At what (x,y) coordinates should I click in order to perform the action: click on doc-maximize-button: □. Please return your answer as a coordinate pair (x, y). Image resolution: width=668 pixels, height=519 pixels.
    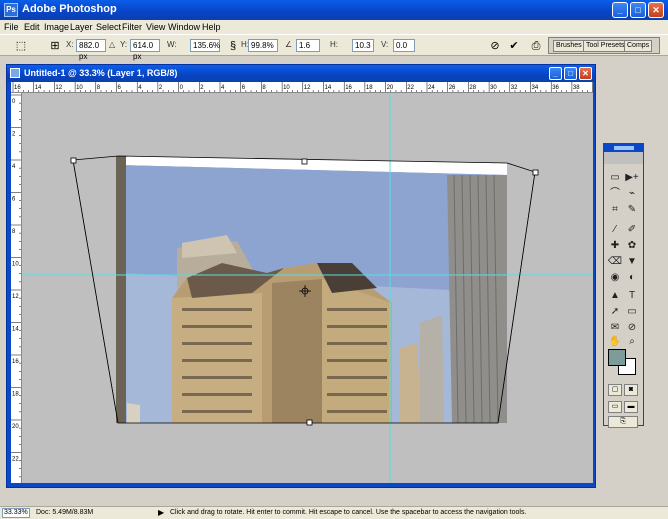
    Looking at the image, I should click on (570, 73).